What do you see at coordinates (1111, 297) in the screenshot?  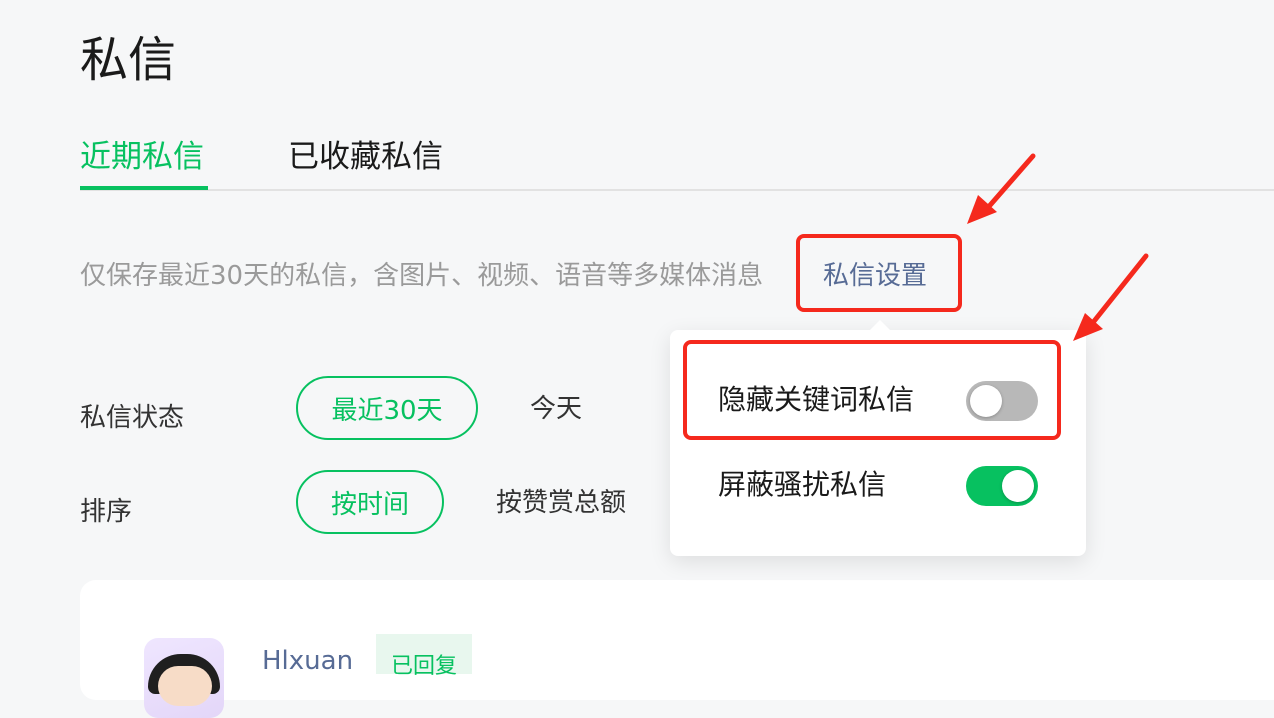 I see `arrow-to-toggle` at bounding box center [1111, 297].